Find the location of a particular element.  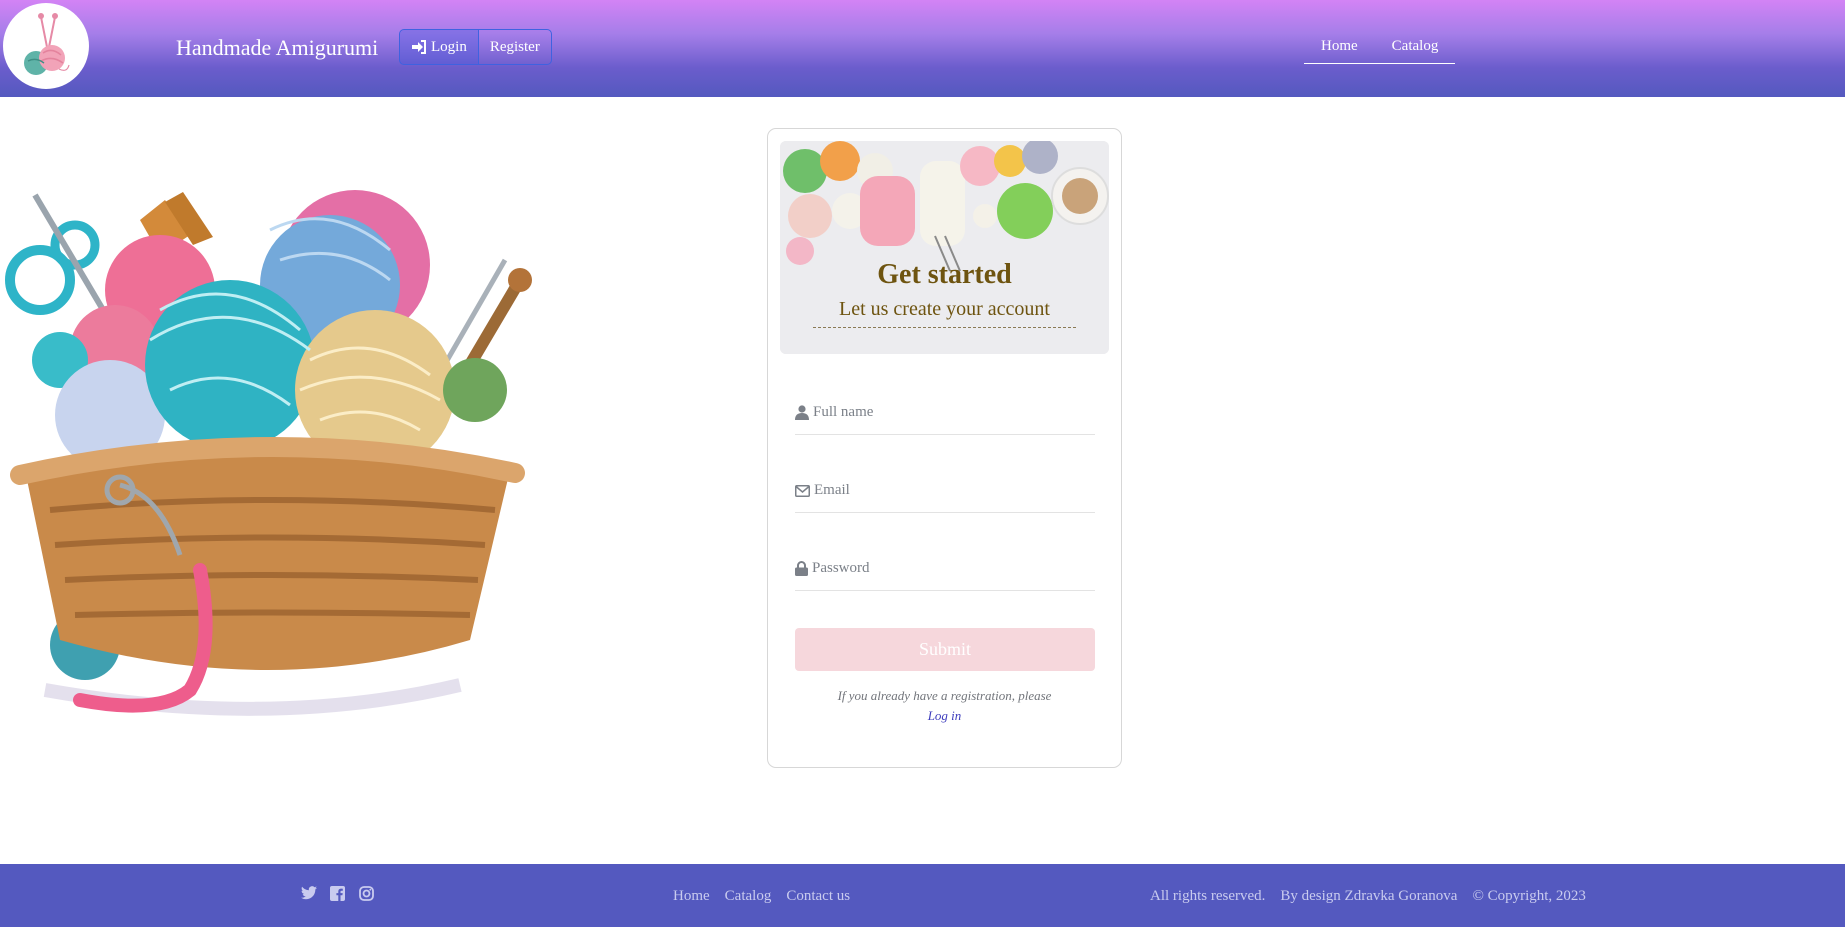

email-input is located at coordinates (949, 490).